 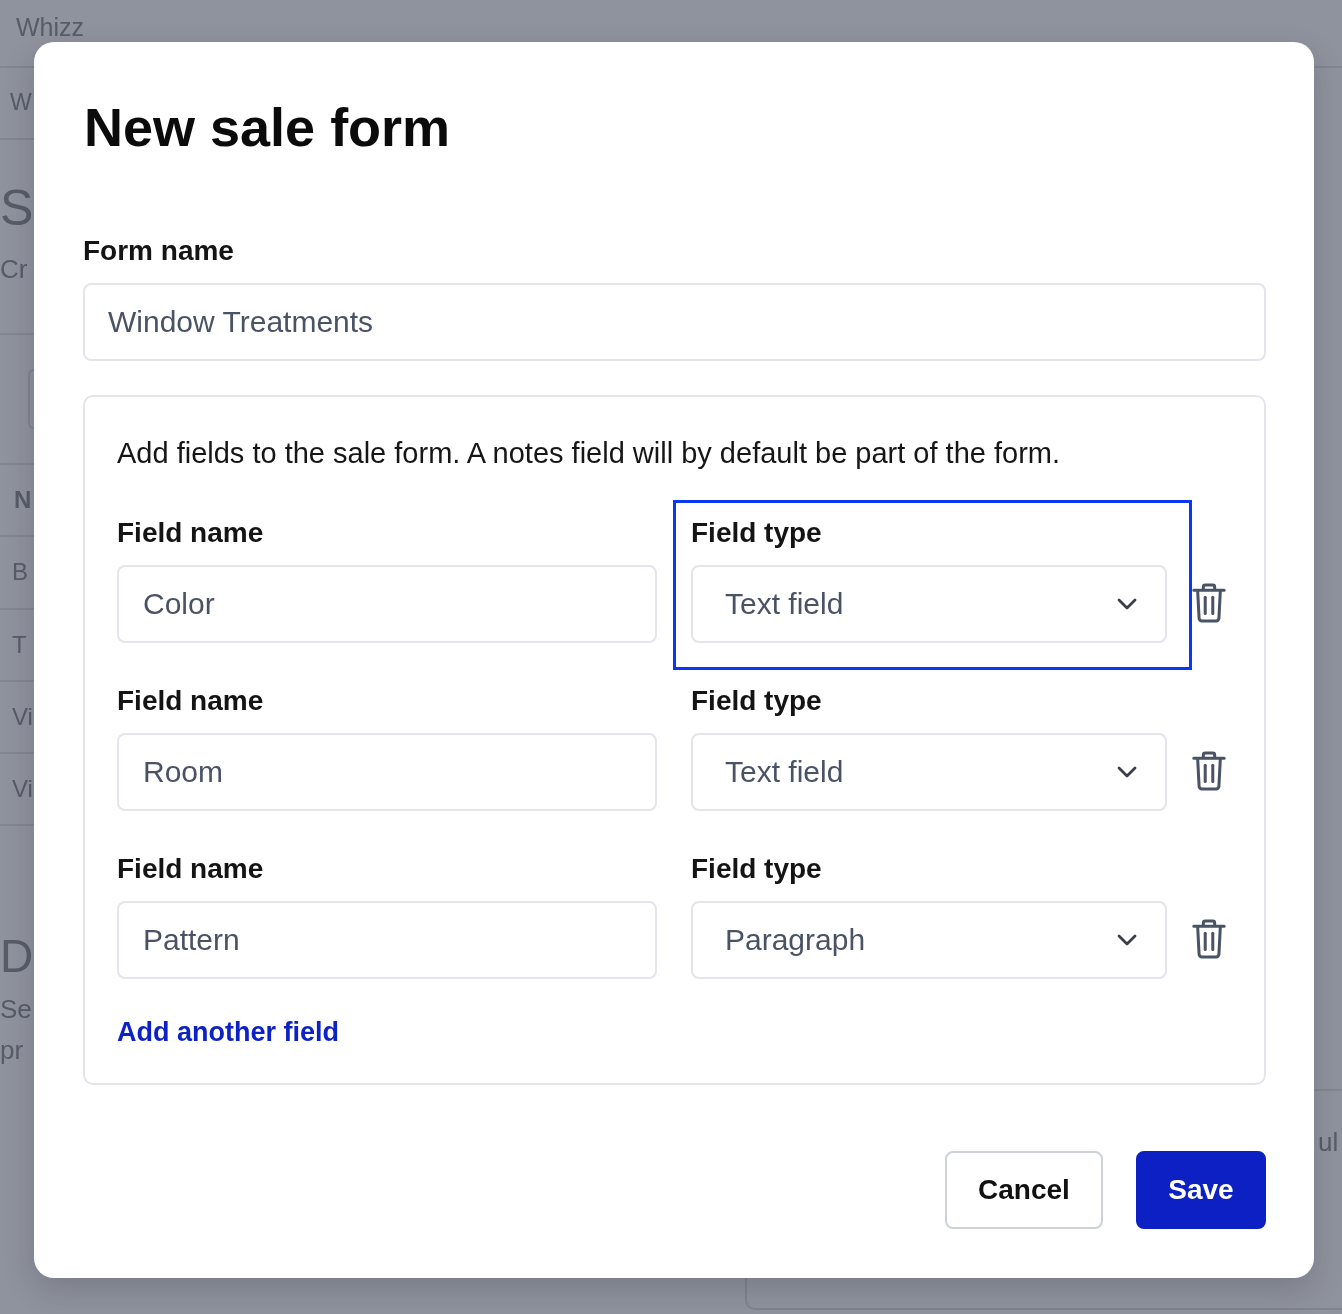 What do you see at coordinates (674, 322) in the screenshot?
I see `text-input: Window Treatments` at bounding box center [674, 322].